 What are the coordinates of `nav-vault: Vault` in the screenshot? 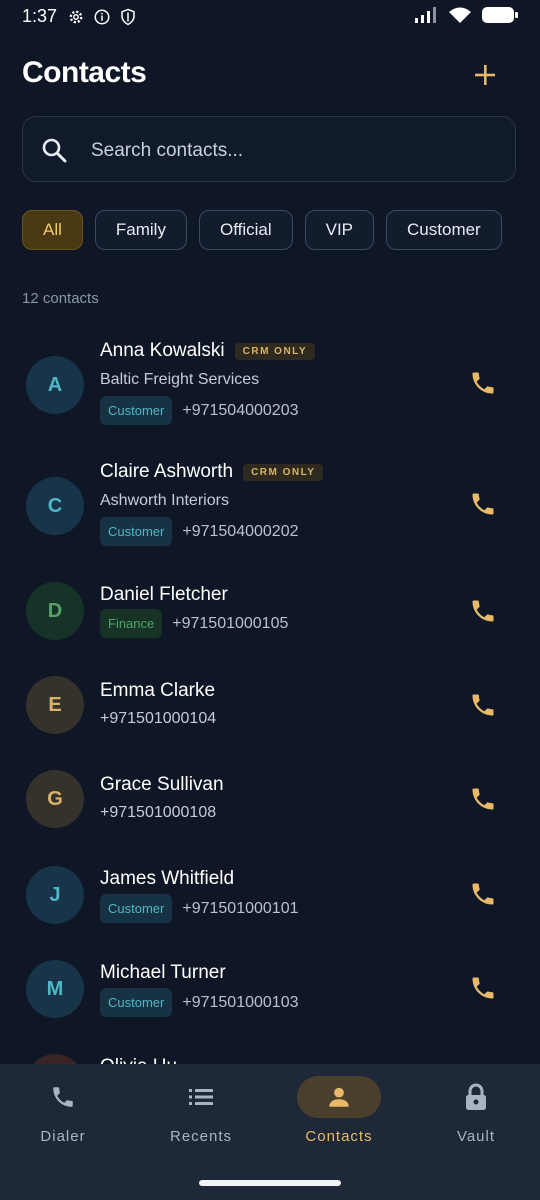 It's located at (476, 1116).